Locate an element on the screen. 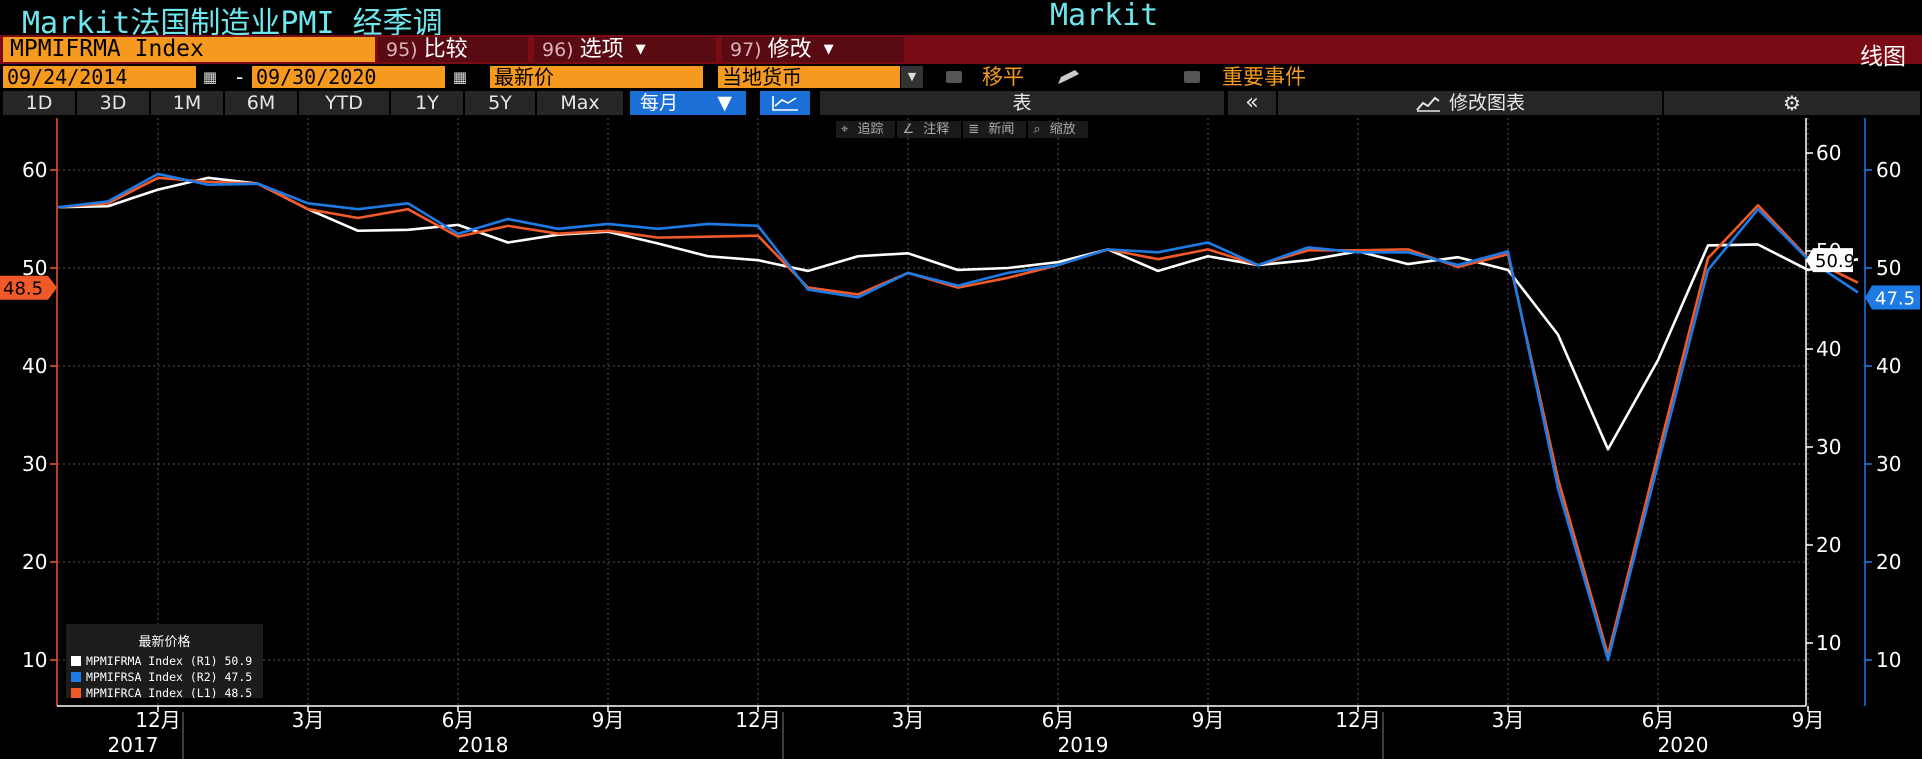 The image size is (1922, 759). x-axis-year-label: 2018 is located at coordinates (483, 745).